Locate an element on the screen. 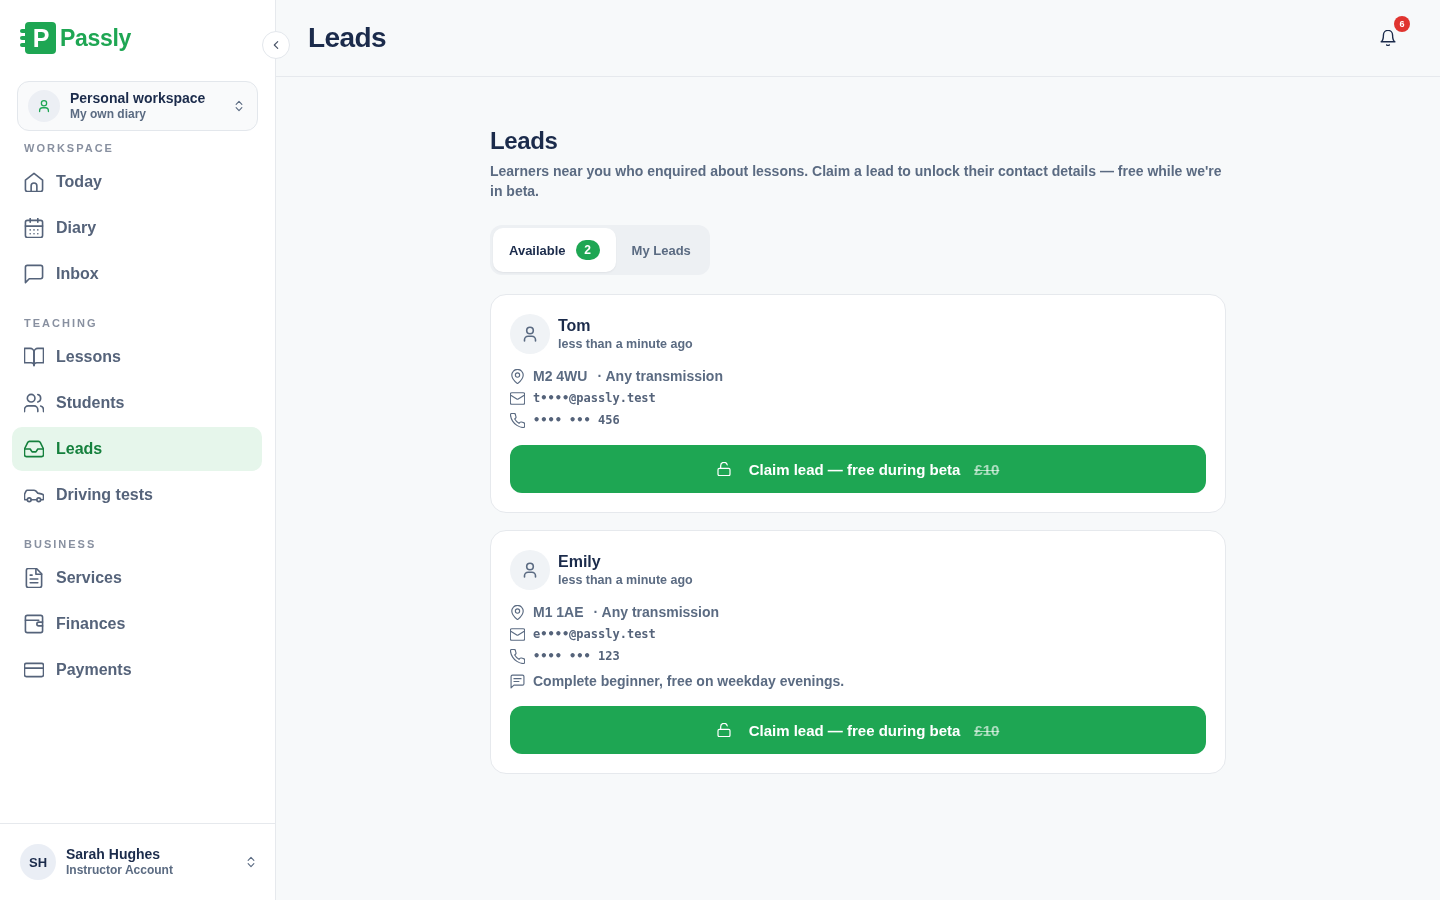  nav-item: Students is located at coordinates (137, 403).